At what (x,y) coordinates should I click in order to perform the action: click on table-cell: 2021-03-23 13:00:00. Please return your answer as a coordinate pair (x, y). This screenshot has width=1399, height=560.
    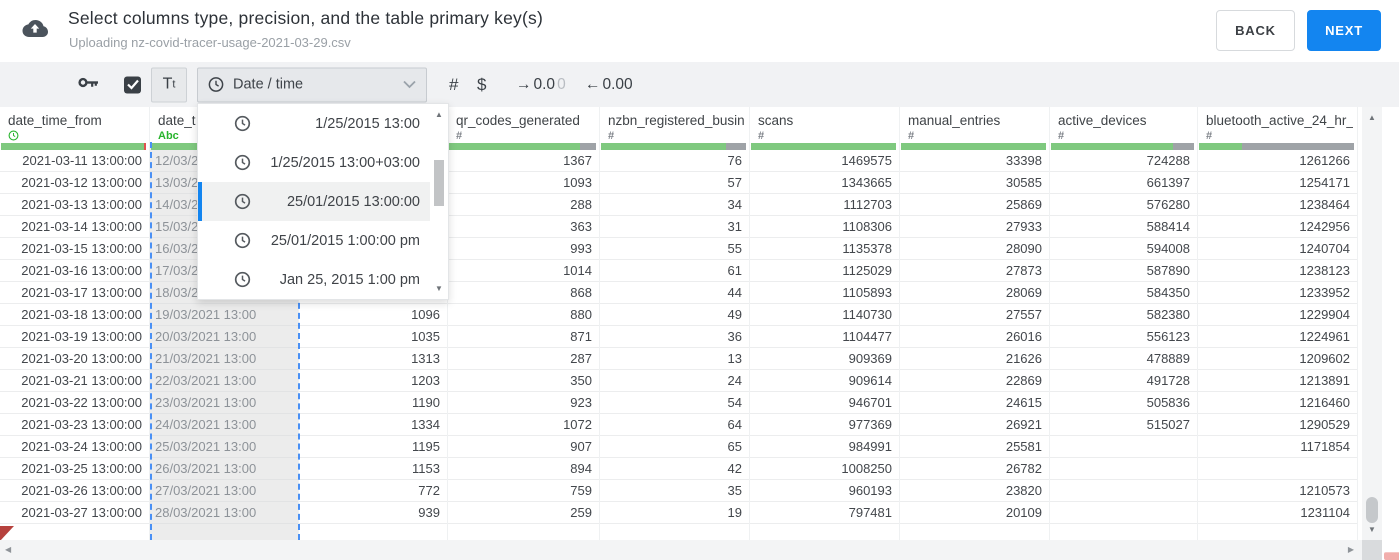
    Looking at the image, I should click on (74, 425).